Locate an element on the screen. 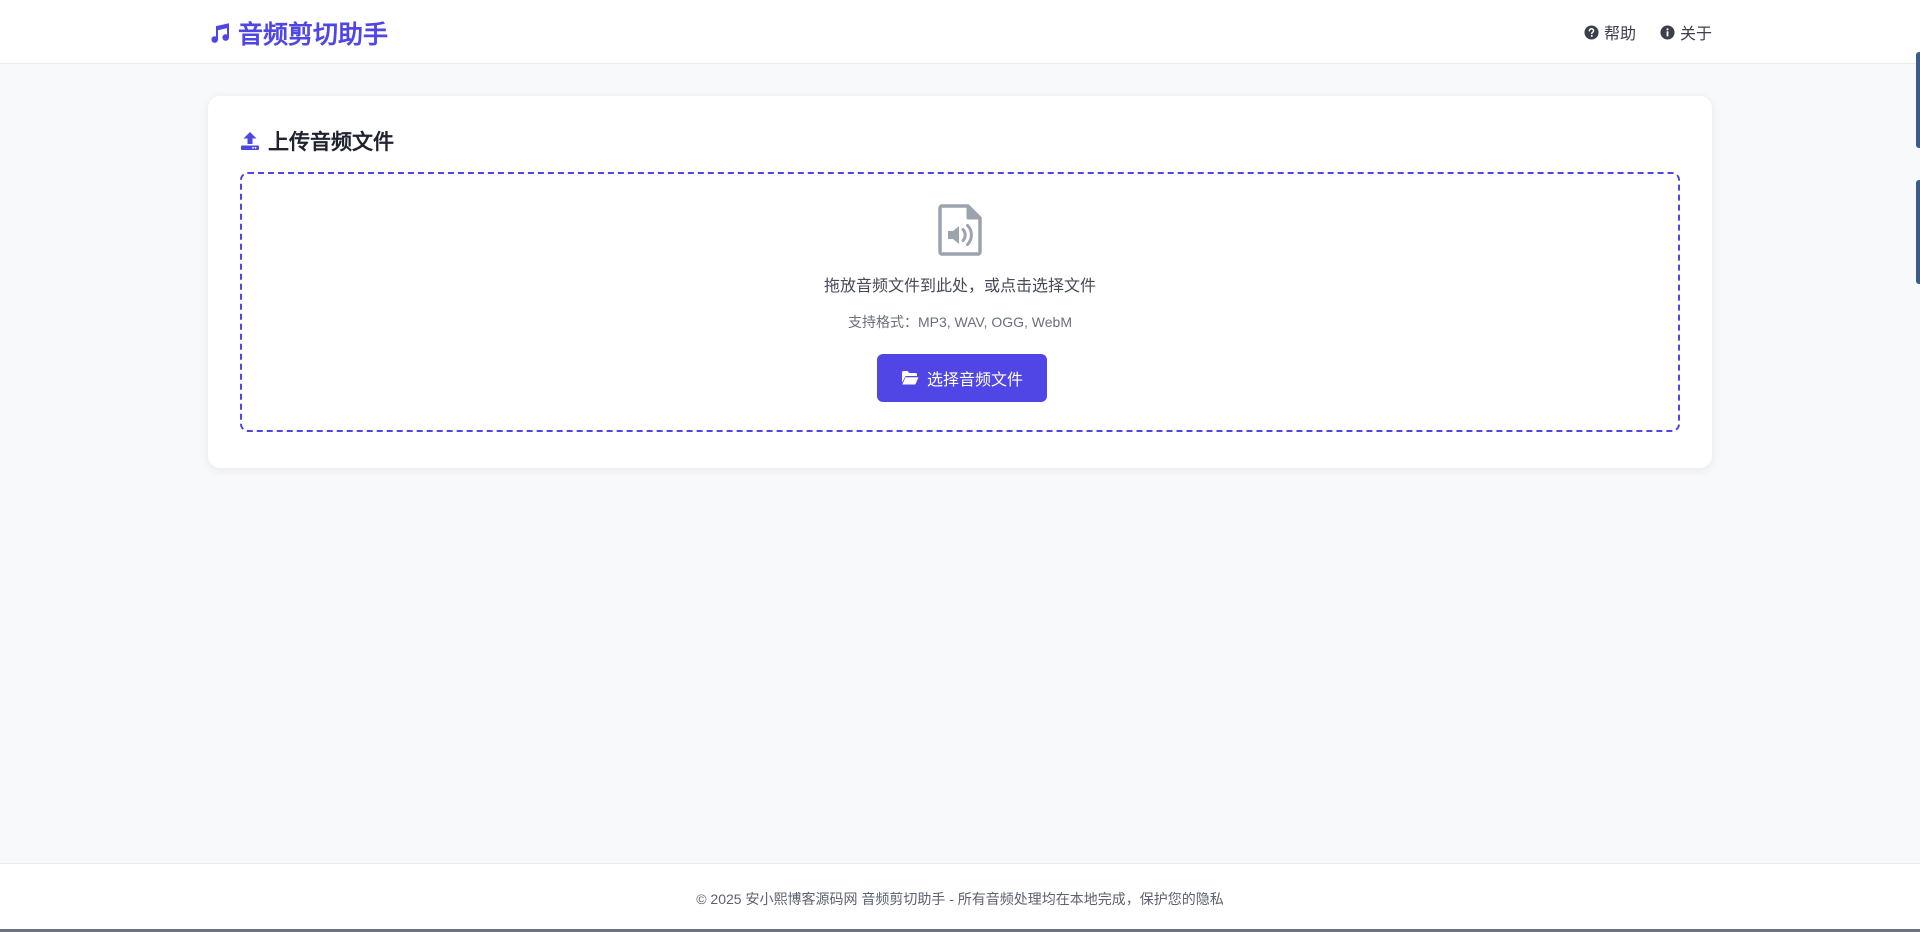  nav-help: 帮助 is located at coordinates (1610, 32).